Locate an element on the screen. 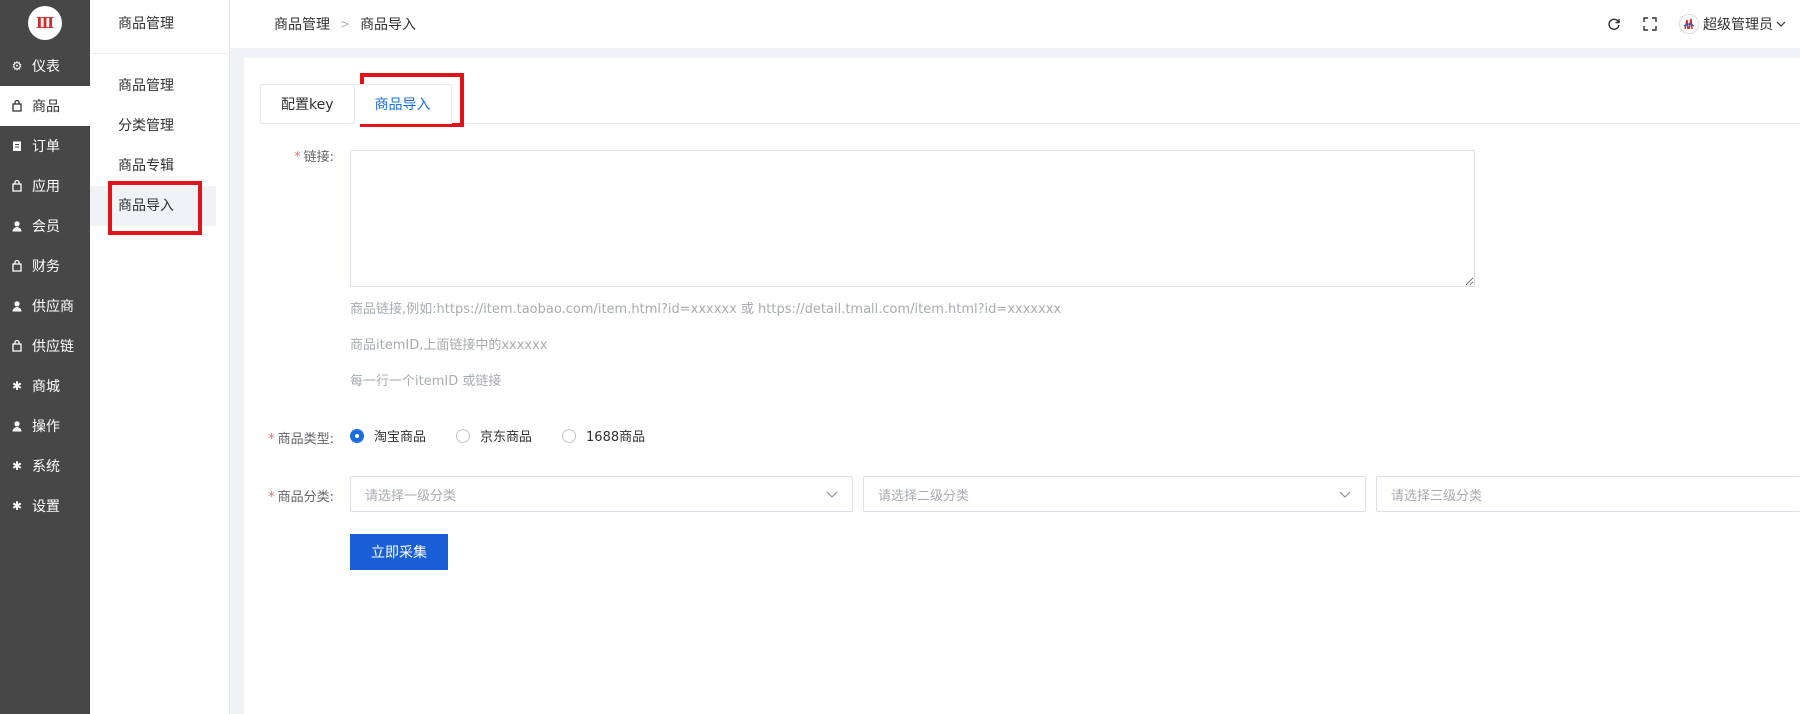 The height and width of the screenshot is (714, 1800). hint-one-per-line: 每一行一个itemID 或链接 is located at coordinates (426, 381).